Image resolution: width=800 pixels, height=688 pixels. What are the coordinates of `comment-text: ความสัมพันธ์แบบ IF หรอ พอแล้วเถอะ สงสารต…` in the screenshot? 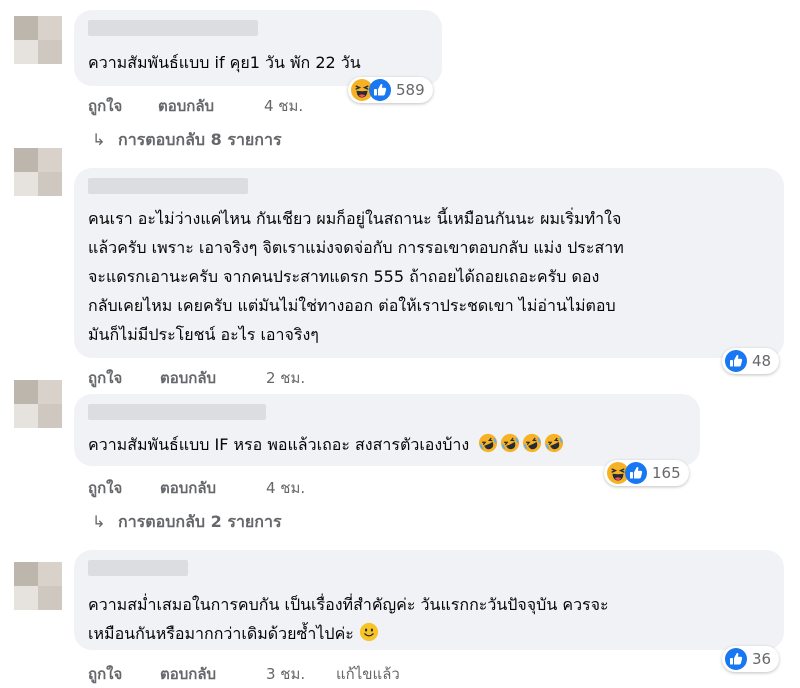 It's located at (327, 446).